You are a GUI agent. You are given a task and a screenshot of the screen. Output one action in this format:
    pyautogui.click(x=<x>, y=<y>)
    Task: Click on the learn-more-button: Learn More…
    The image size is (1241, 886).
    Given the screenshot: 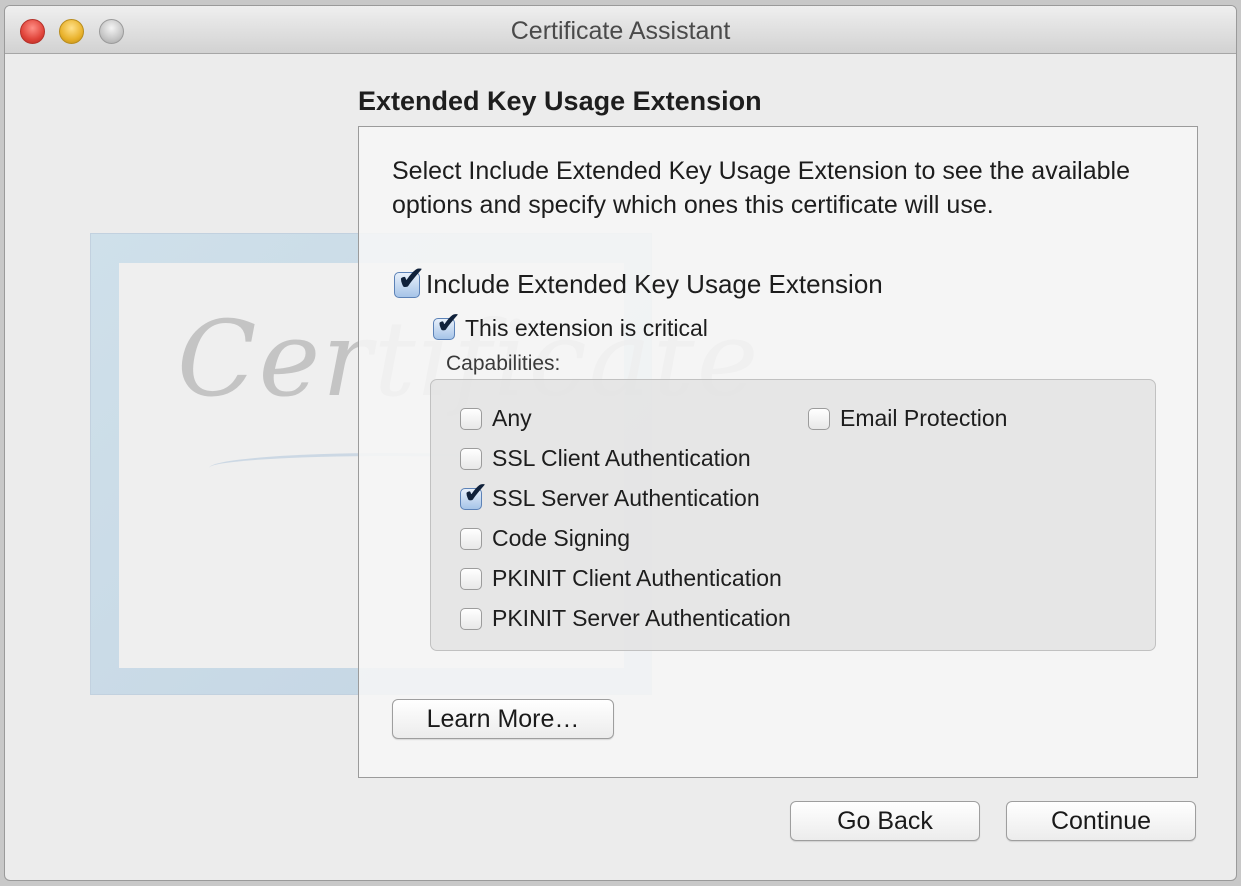 What is the action you would take?
    pyautogui.click(x=503, y=719)
    